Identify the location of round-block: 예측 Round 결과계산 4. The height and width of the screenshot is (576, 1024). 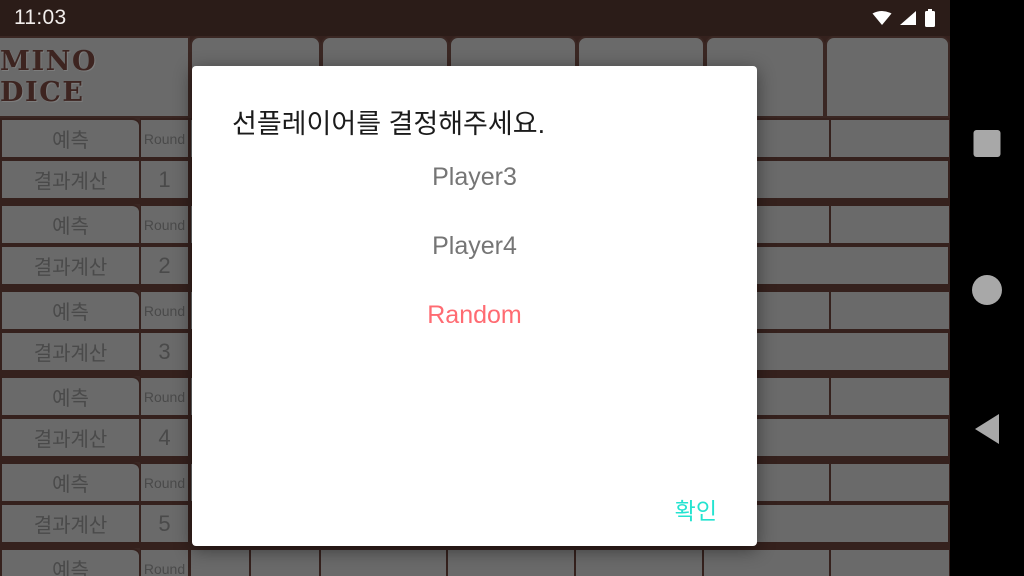
(95, 419).